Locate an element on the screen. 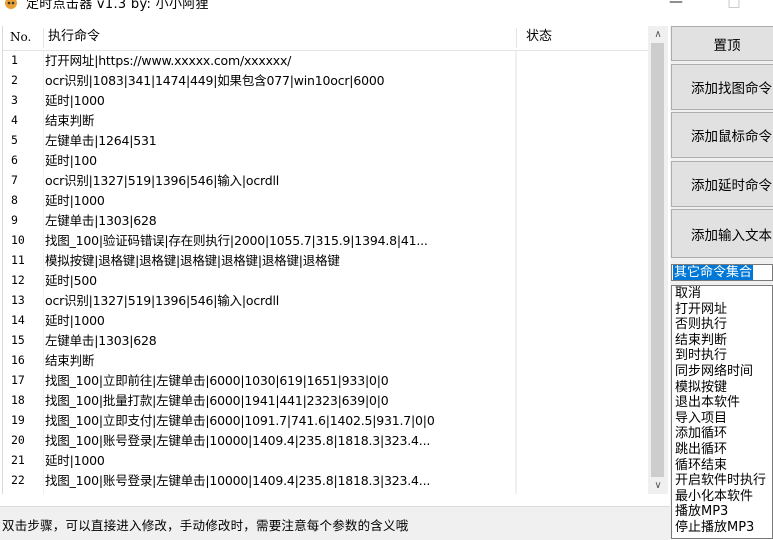  list-item: 打开网址 is located at coordinates (701, 309).